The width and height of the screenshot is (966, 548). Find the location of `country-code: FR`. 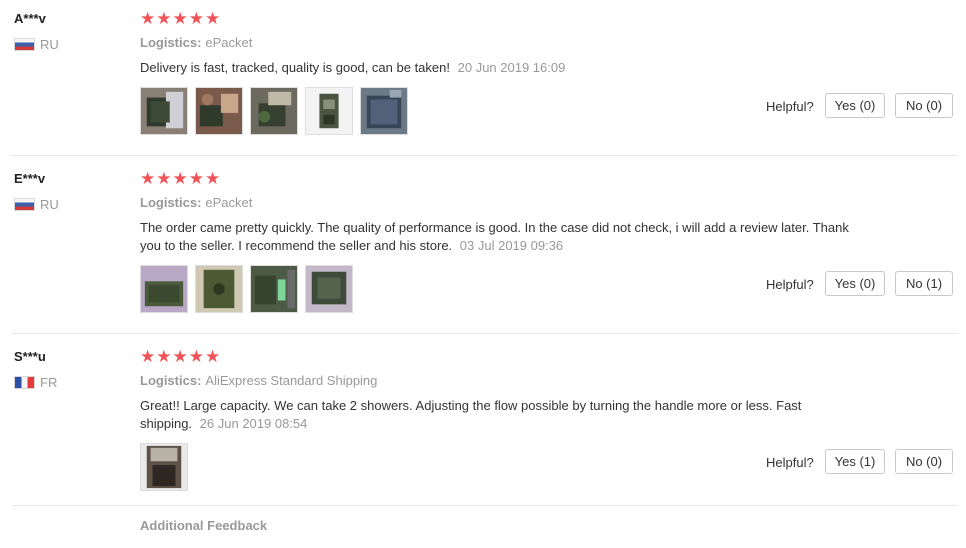

country-code: FR is located at coordinates (49, 382).